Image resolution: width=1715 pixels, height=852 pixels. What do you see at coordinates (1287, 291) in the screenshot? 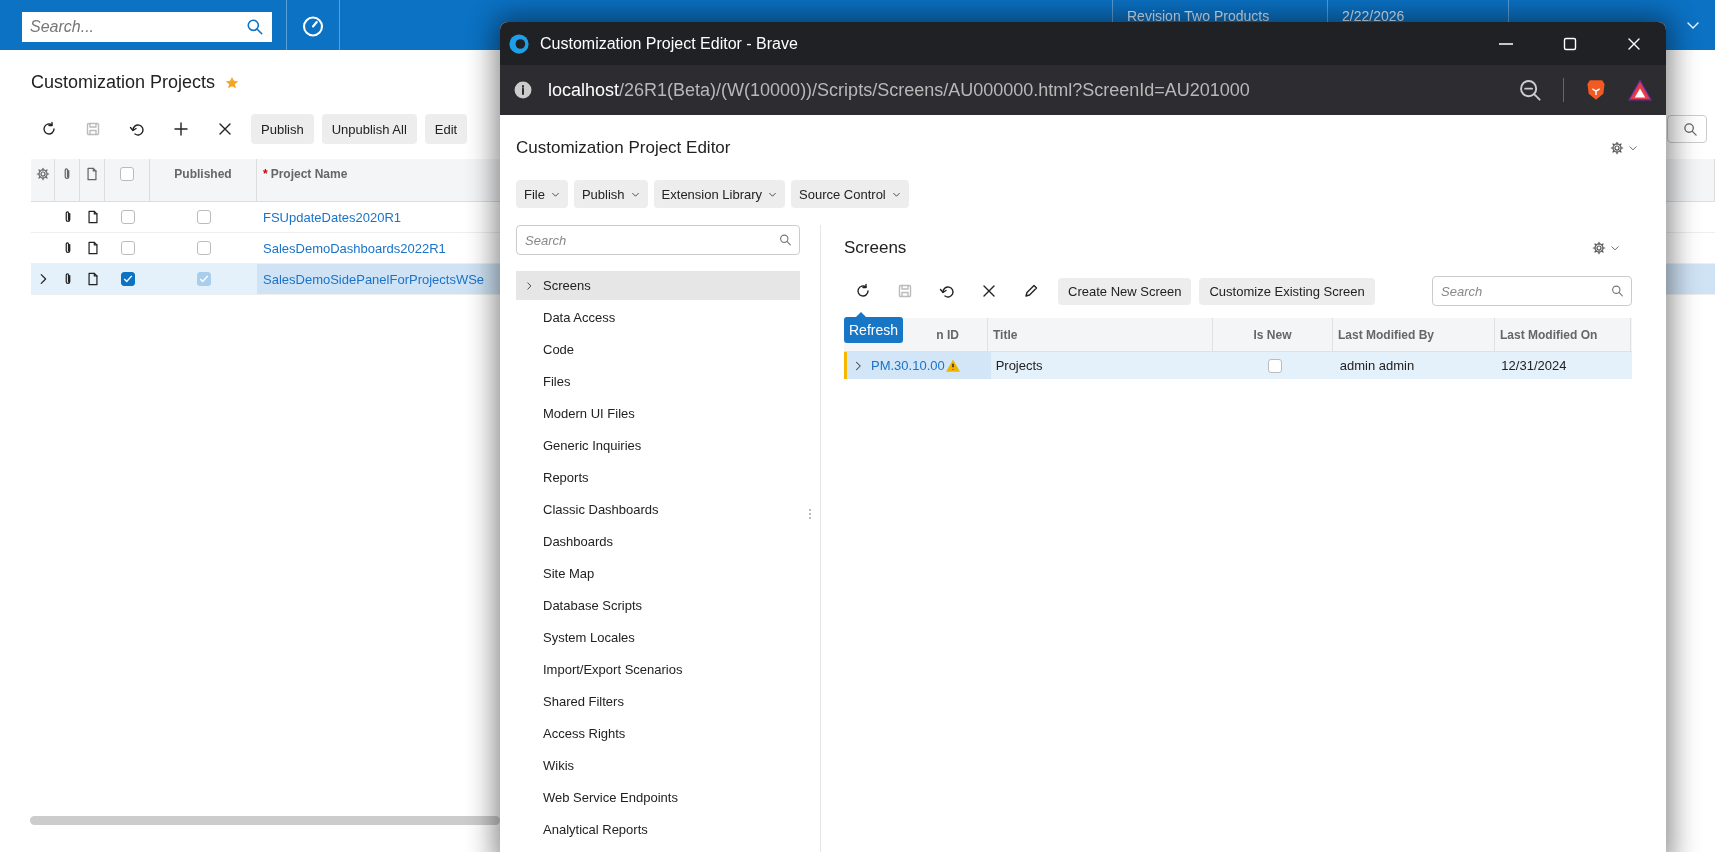
I see `toolbar-button: Customize Existing Screen` at bounding box center [1287, 291].